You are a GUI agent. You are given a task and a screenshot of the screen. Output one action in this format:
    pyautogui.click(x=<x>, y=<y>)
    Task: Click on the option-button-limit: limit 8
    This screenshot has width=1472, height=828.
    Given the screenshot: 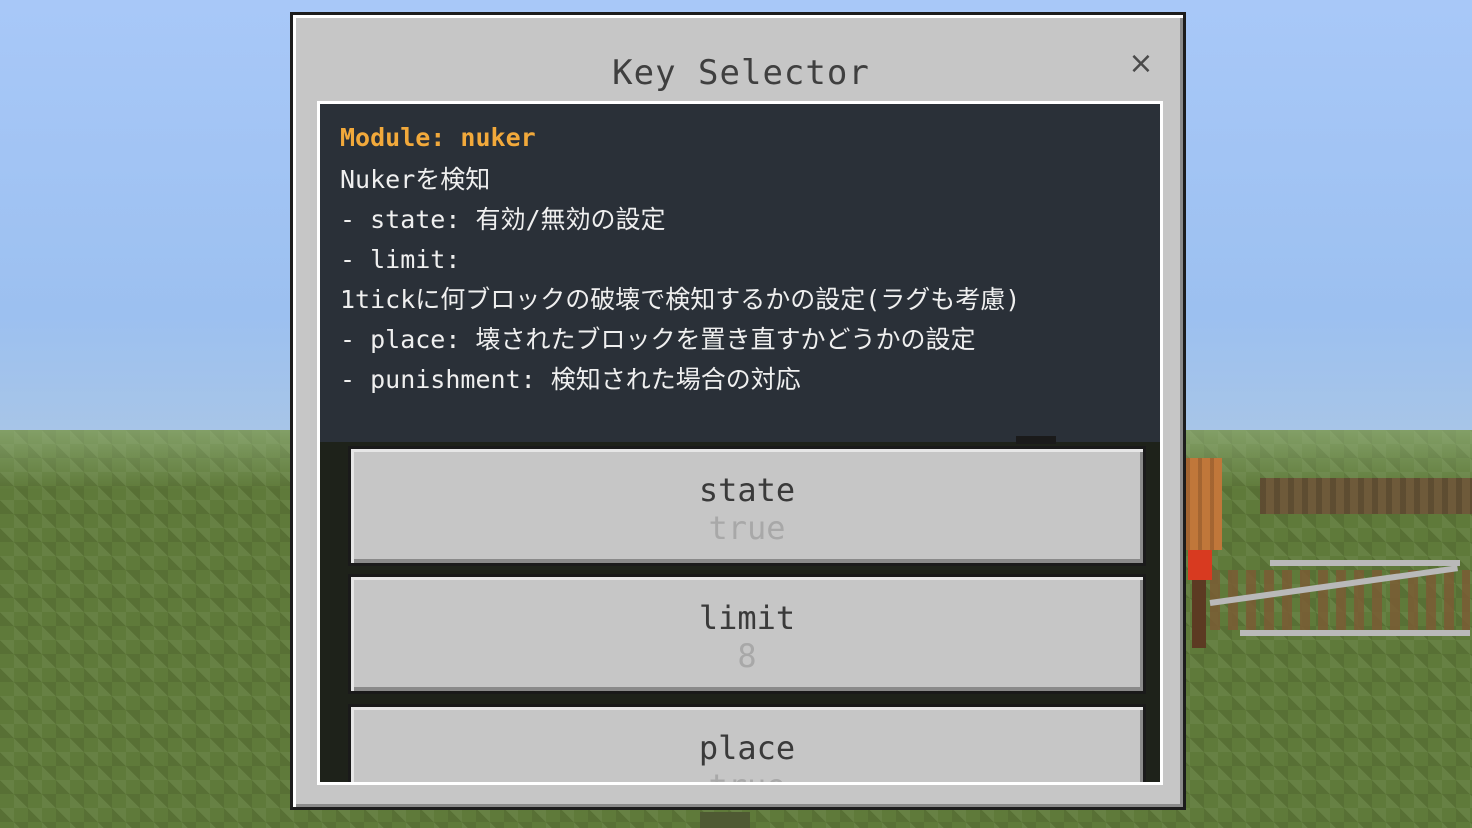 What is the action you would take?
    pyautogui.click(x=747, y=634)
    